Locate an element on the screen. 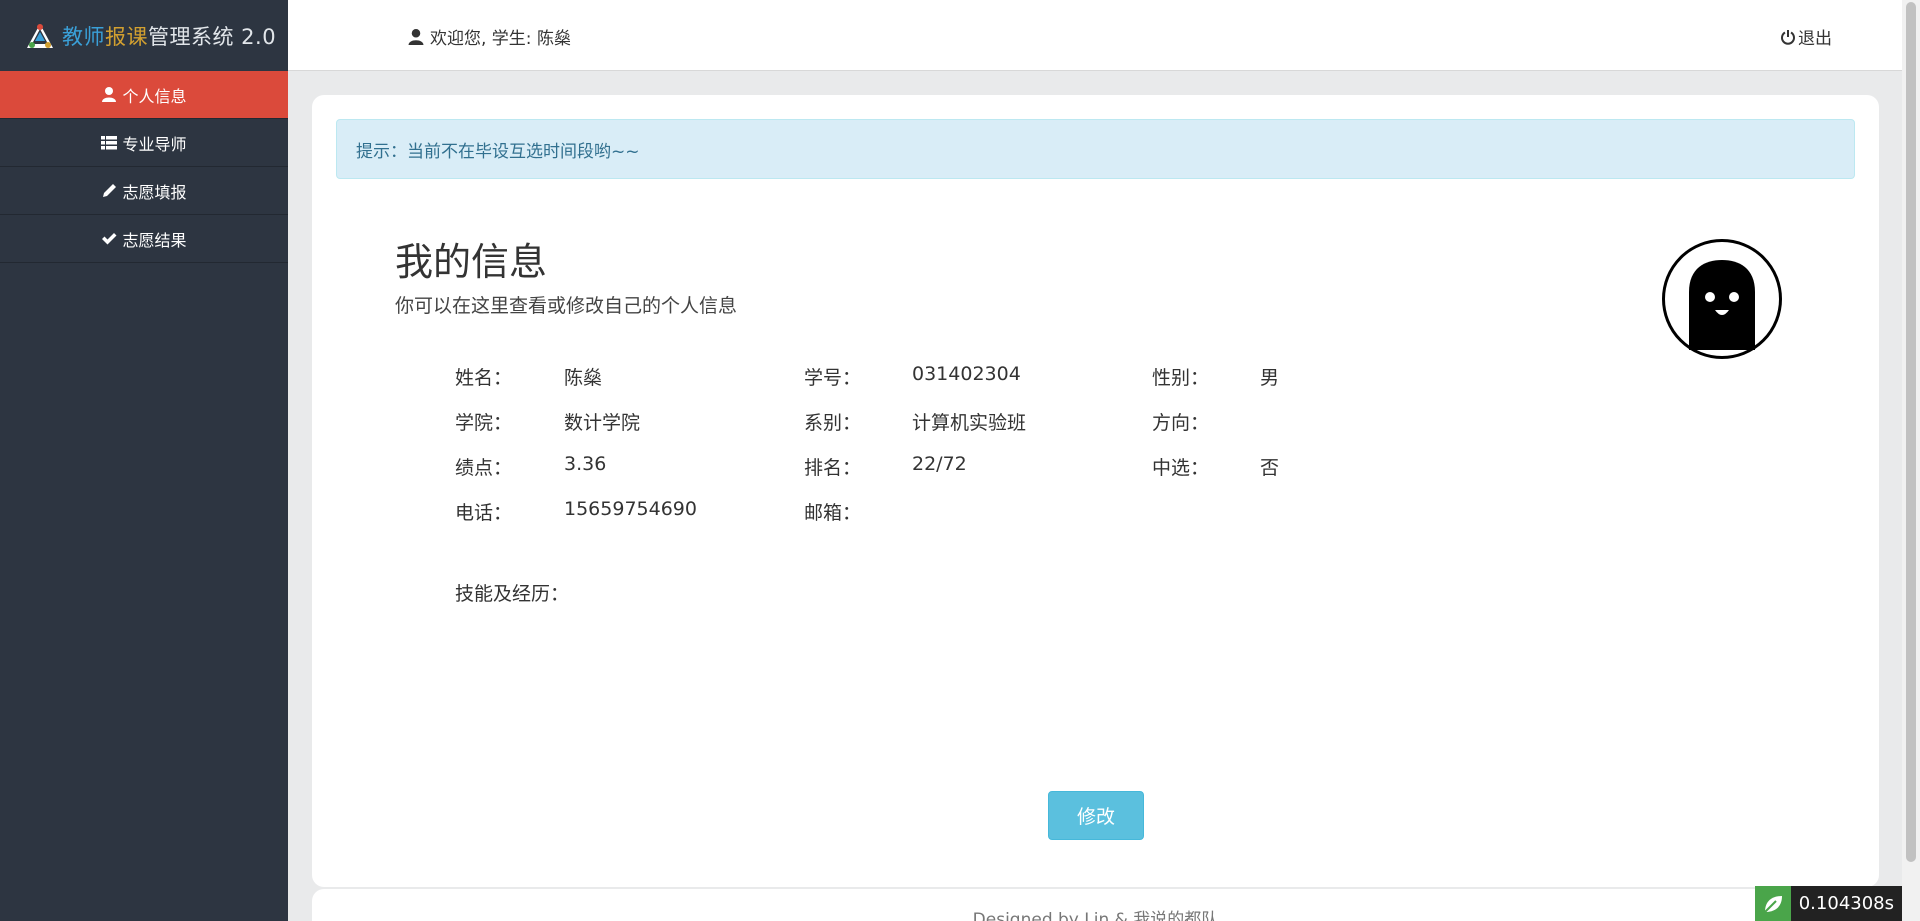 The width and height of the screenshot is (1920, 921). timer-value: 0.104308s is located at coordinates (1846, 903).